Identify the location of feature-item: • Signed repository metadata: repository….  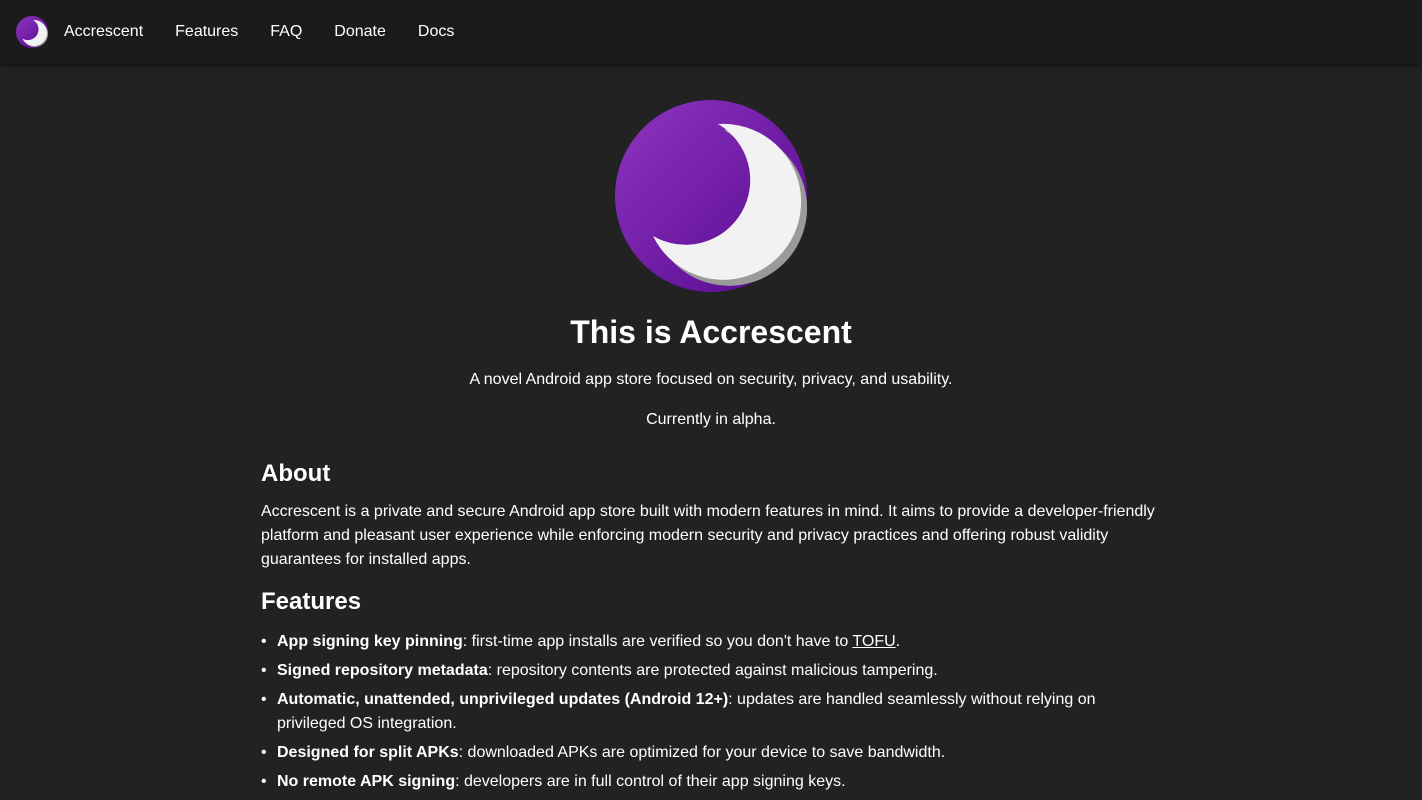
(711, 671).